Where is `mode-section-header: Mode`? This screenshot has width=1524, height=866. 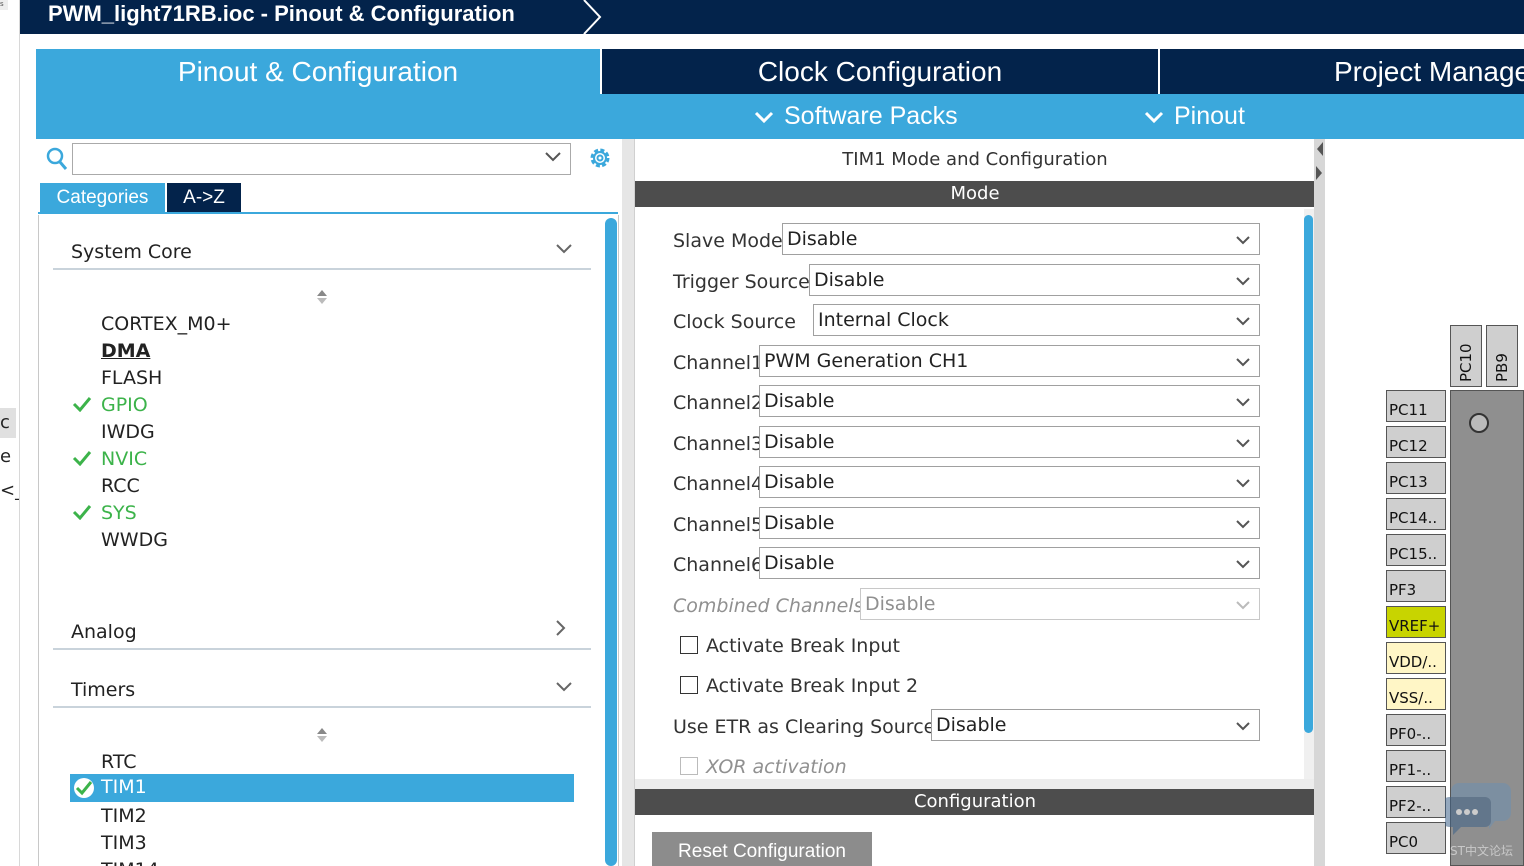
mode-section-header: Mode is located at coordinates (975, 194).